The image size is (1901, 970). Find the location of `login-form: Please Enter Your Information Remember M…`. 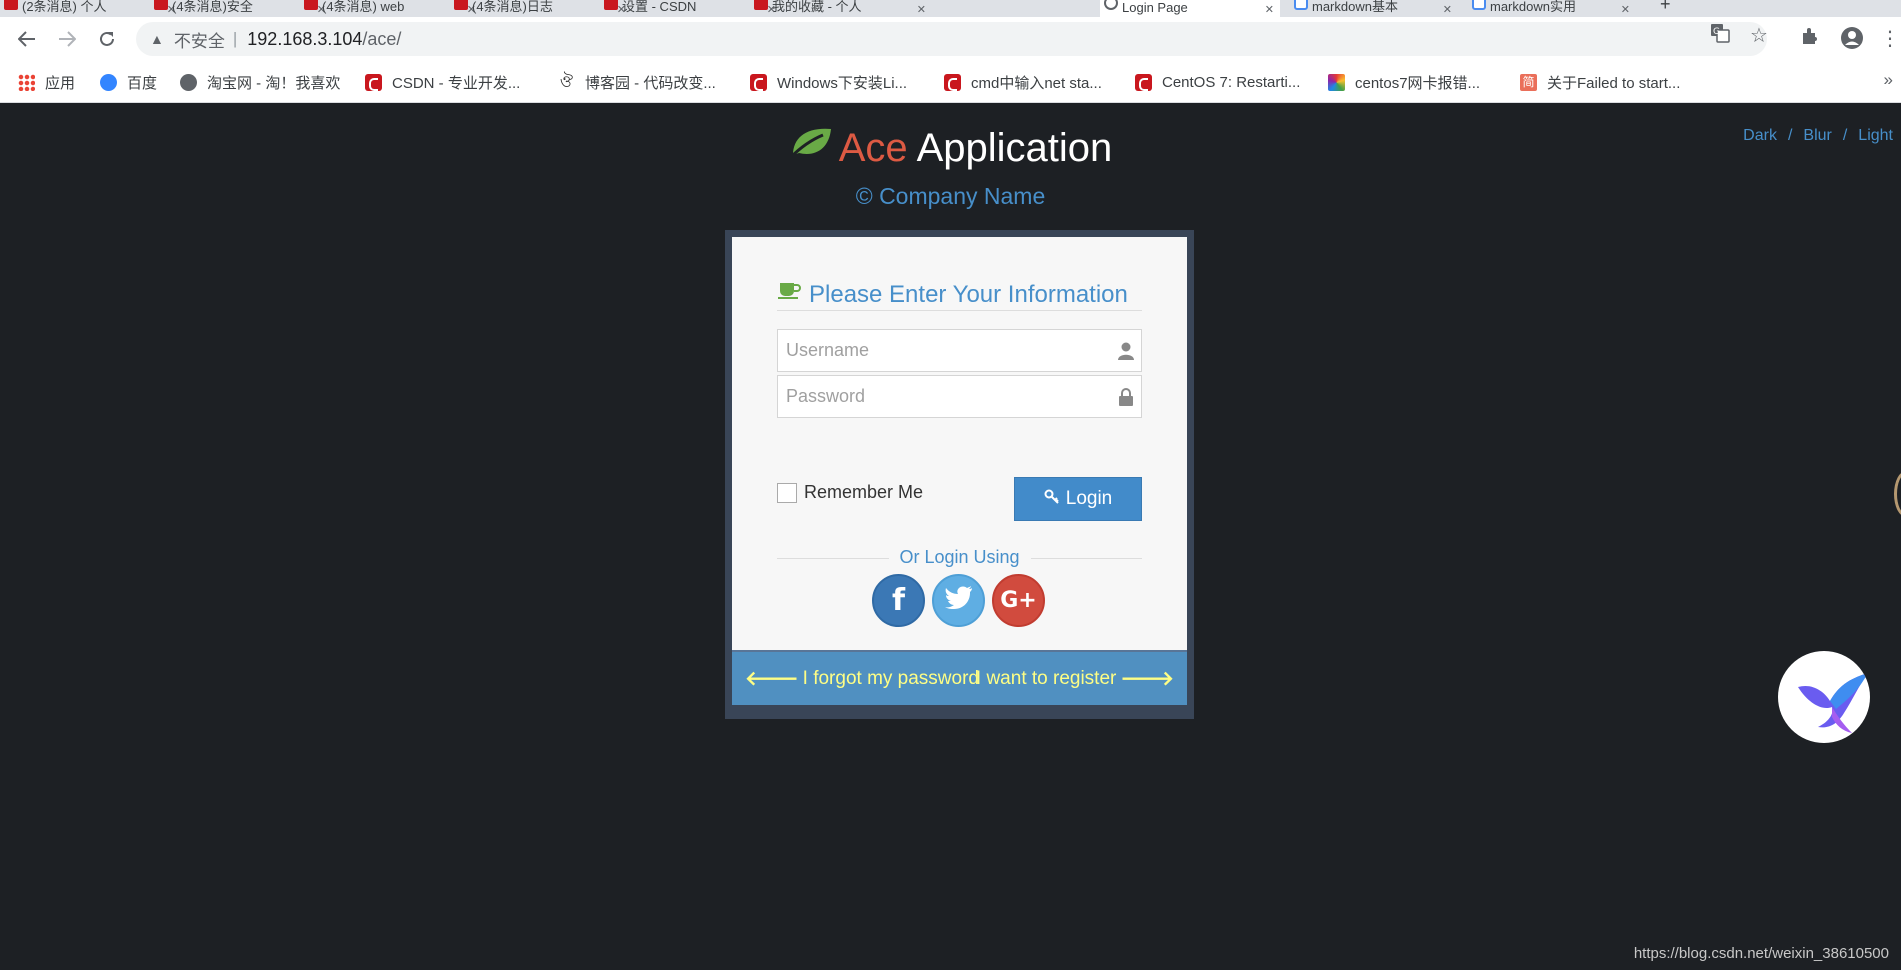

login-form: Please Enter Your Information Remember M… is located at coordinates (959, 443).